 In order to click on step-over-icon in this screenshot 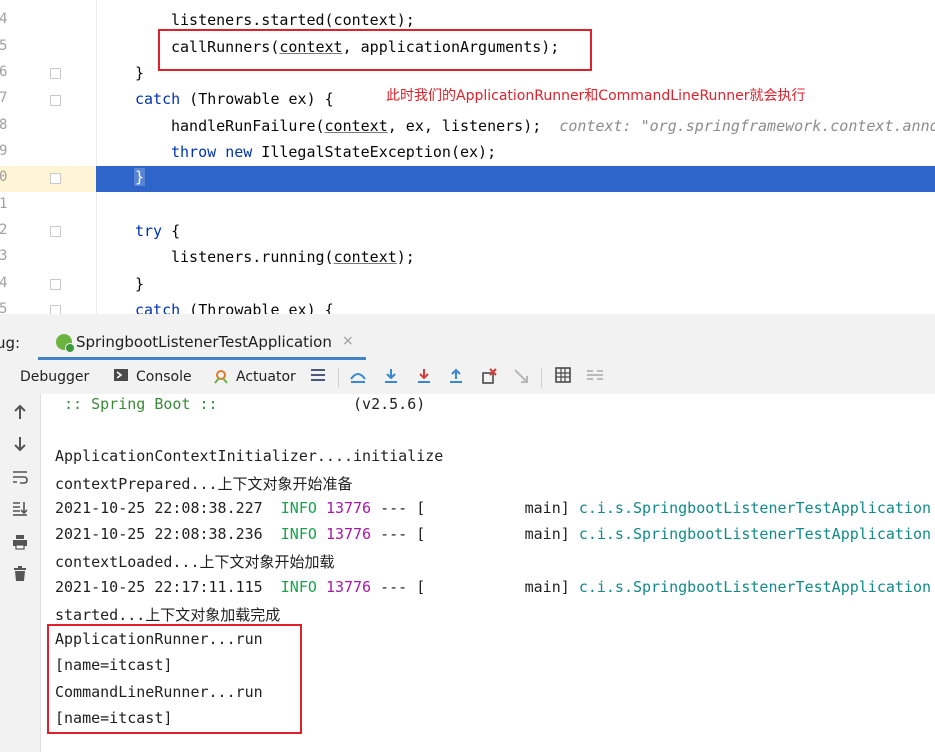, I will do `click(391, 376)`.